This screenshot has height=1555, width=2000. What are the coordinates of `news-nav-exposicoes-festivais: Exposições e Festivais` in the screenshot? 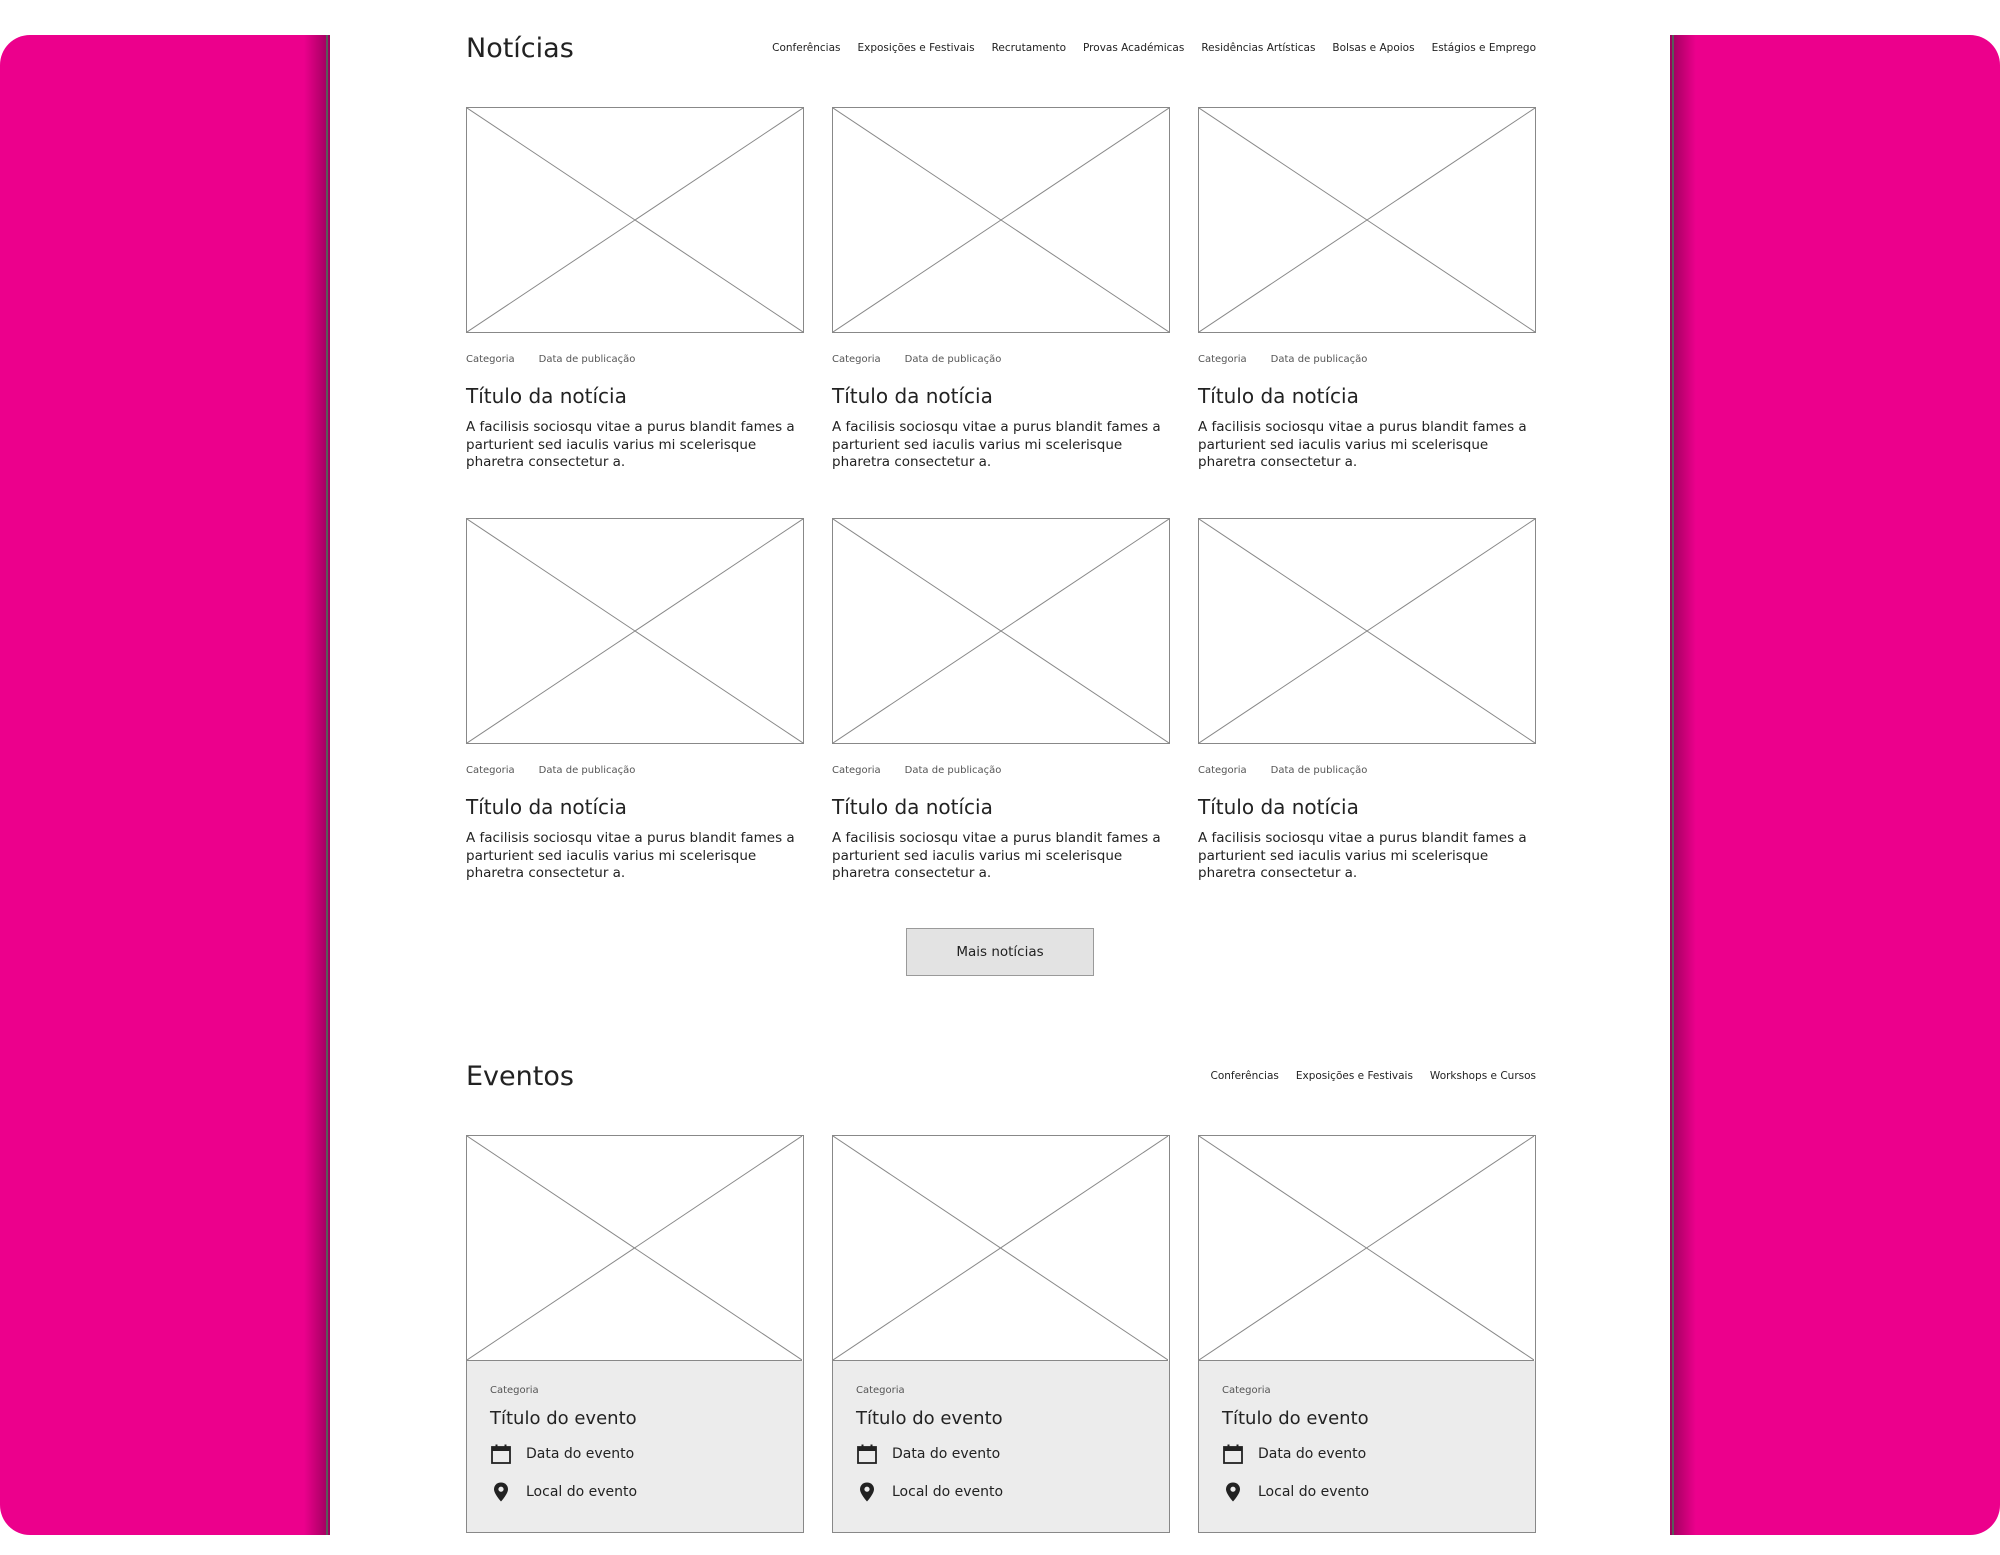 It's located at (916, 48).